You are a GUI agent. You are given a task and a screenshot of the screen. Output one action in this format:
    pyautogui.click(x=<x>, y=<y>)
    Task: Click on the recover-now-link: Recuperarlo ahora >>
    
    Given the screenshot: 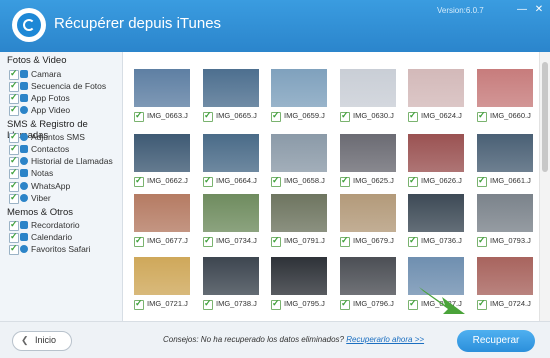 What is the action you would take?
    pyautogui.click(x=385, y=339)
    